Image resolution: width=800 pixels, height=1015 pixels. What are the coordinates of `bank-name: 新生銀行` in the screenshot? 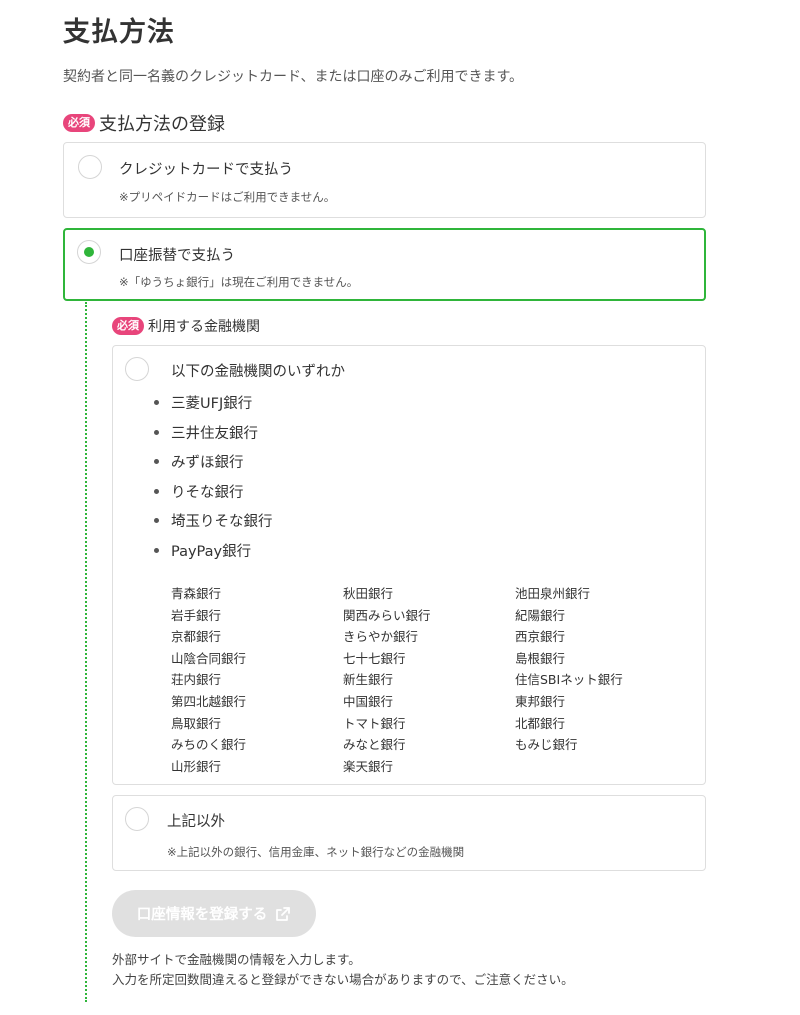 It's located at (368, 680).